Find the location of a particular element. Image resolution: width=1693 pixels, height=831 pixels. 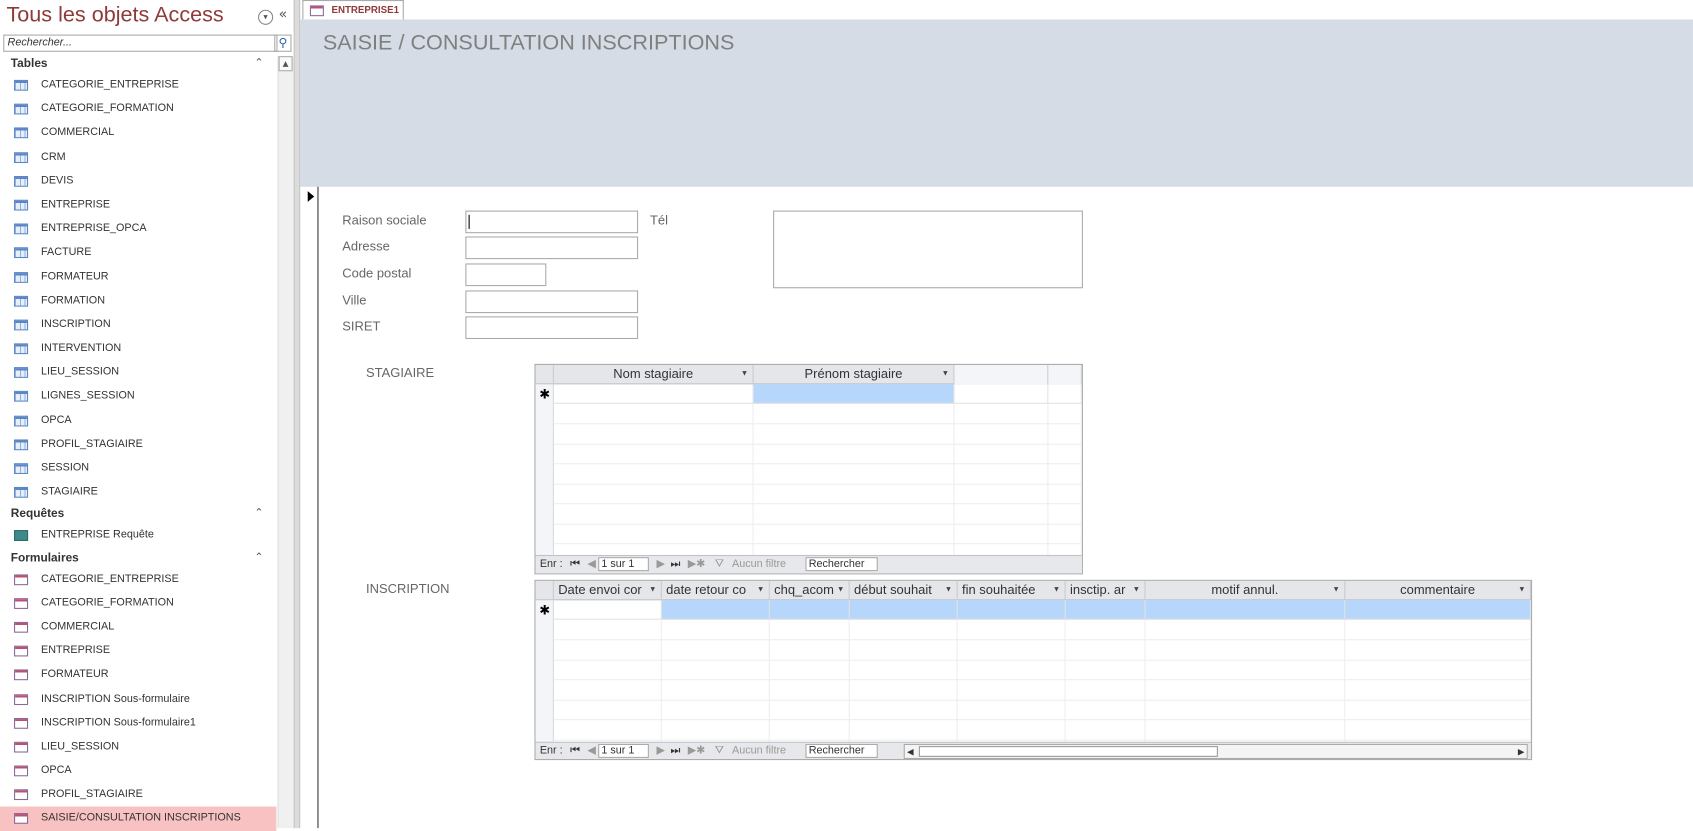

nav-item: INSCRIPTION Sous-formulaire1 is located at coordinates (138, 723).